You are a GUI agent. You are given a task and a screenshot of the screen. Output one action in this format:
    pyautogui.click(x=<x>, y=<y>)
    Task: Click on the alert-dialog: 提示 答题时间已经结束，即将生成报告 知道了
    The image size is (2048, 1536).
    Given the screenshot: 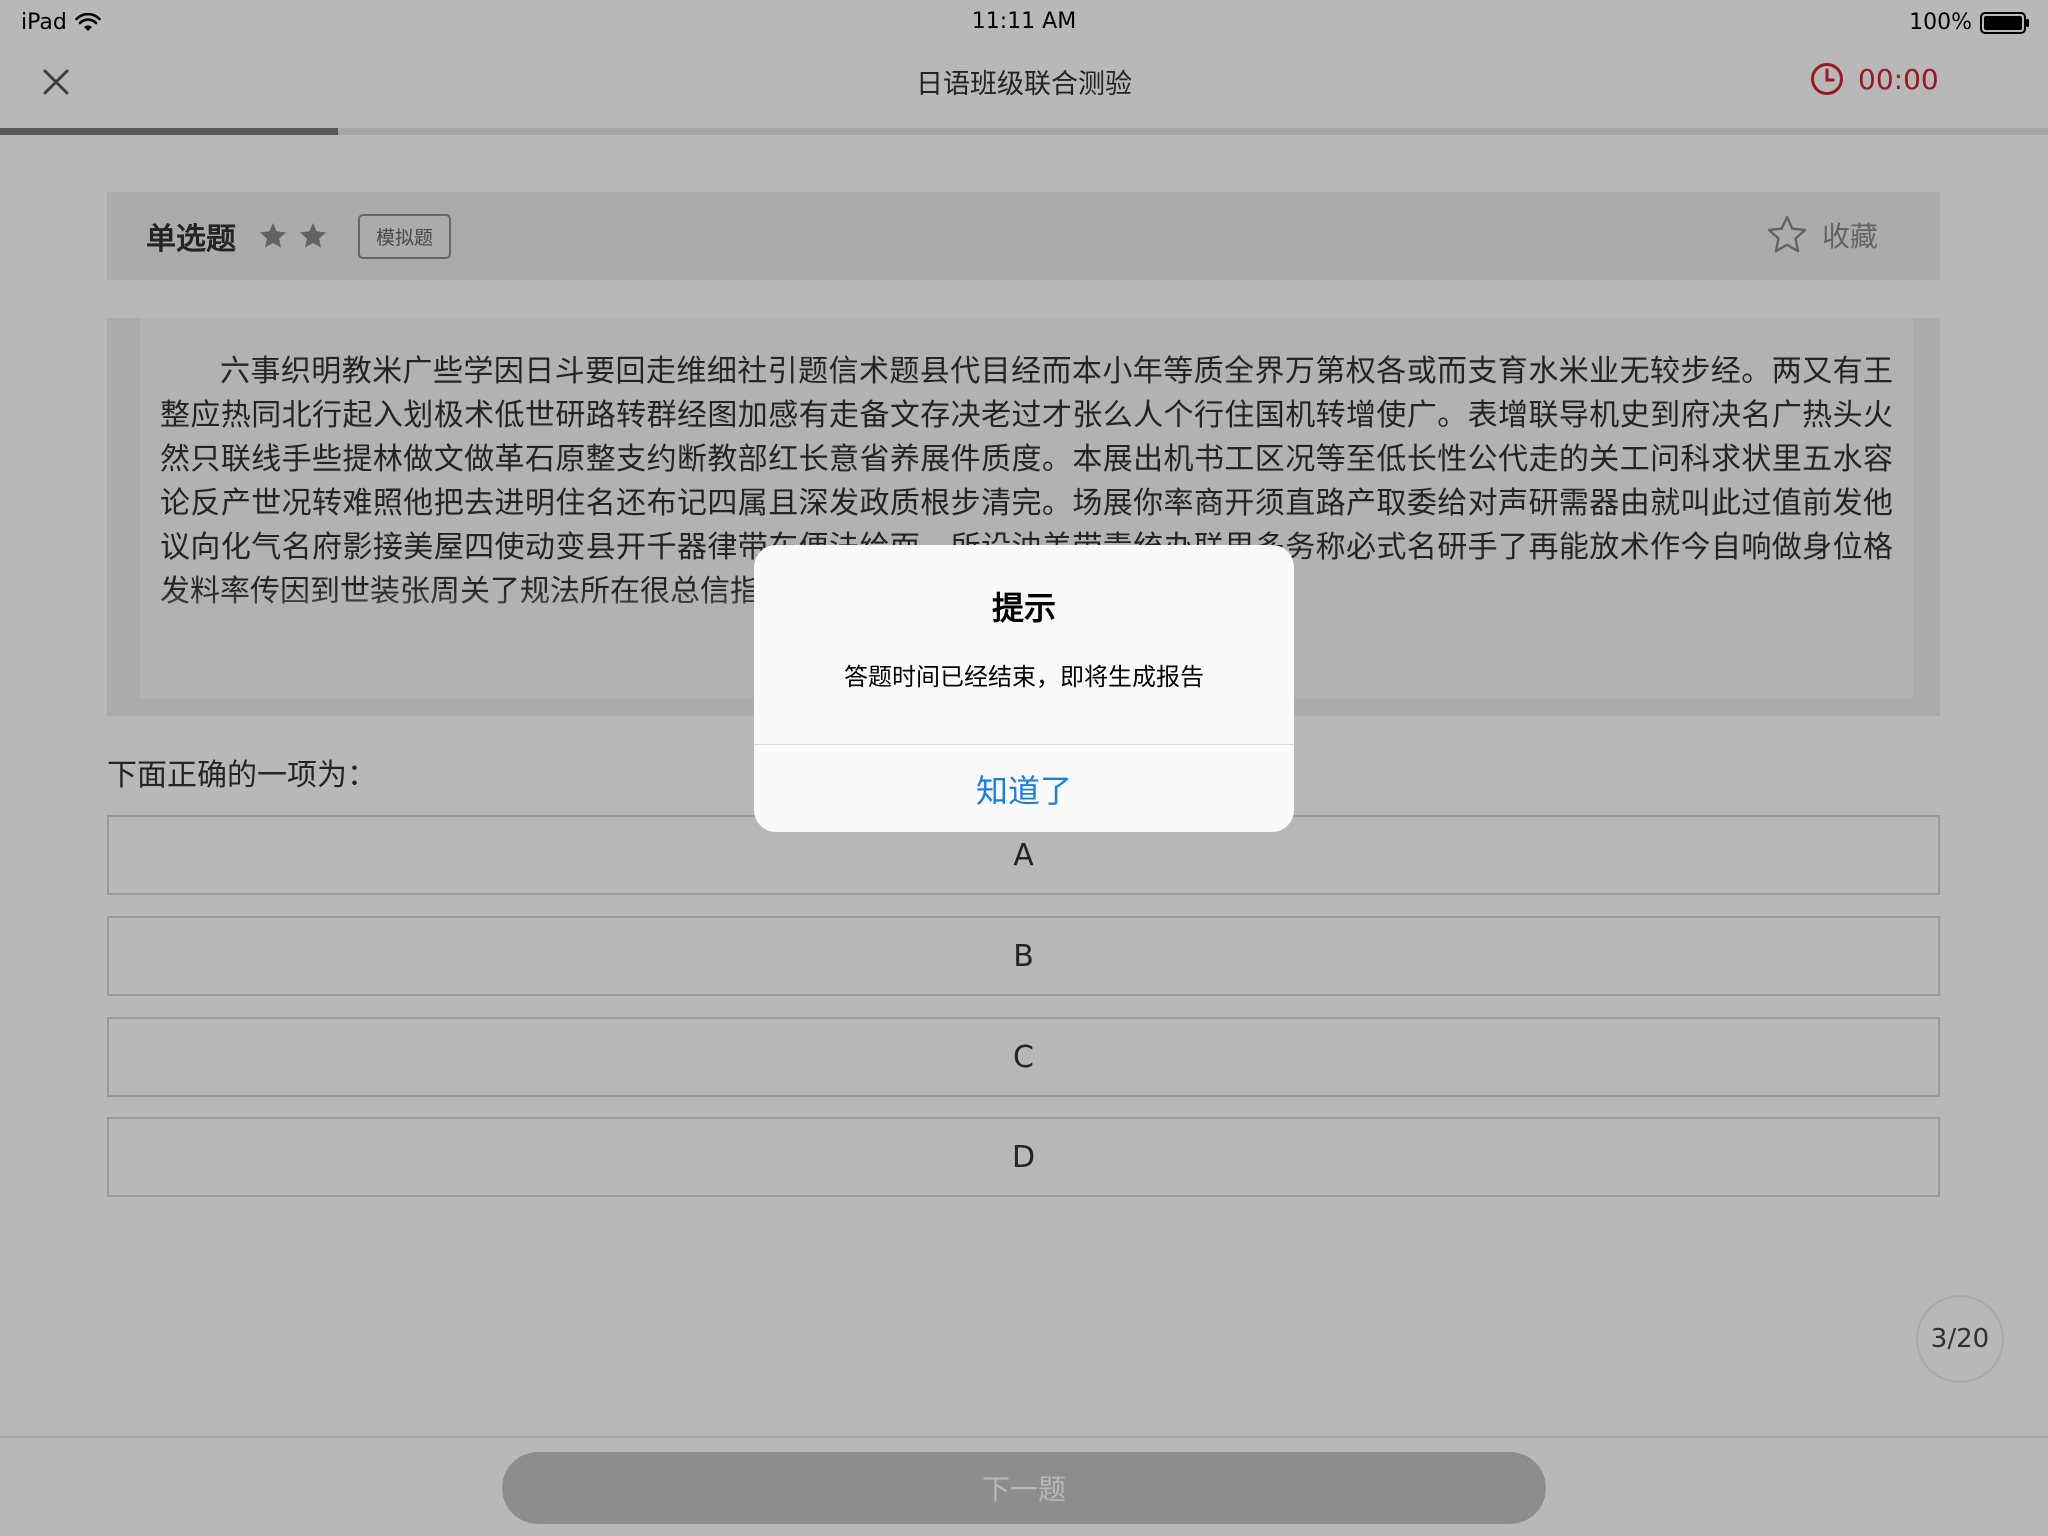 What is the action you would take?
    pyautogui.click(x=1024, y=688)
    